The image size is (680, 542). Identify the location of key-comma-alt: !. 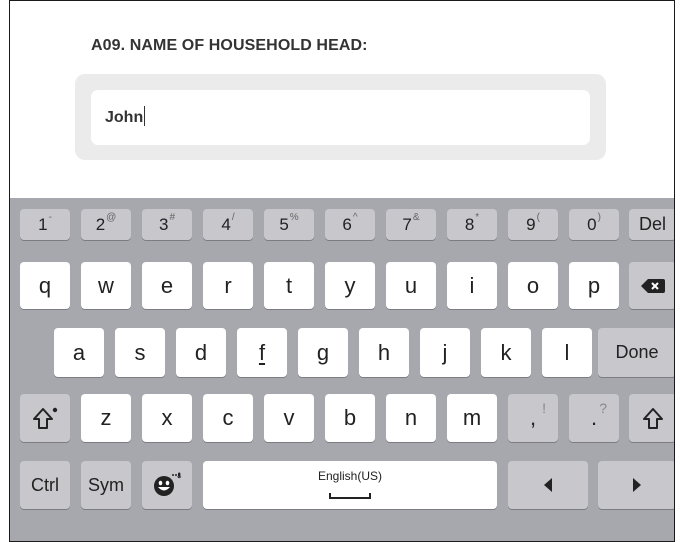
(544, 408).